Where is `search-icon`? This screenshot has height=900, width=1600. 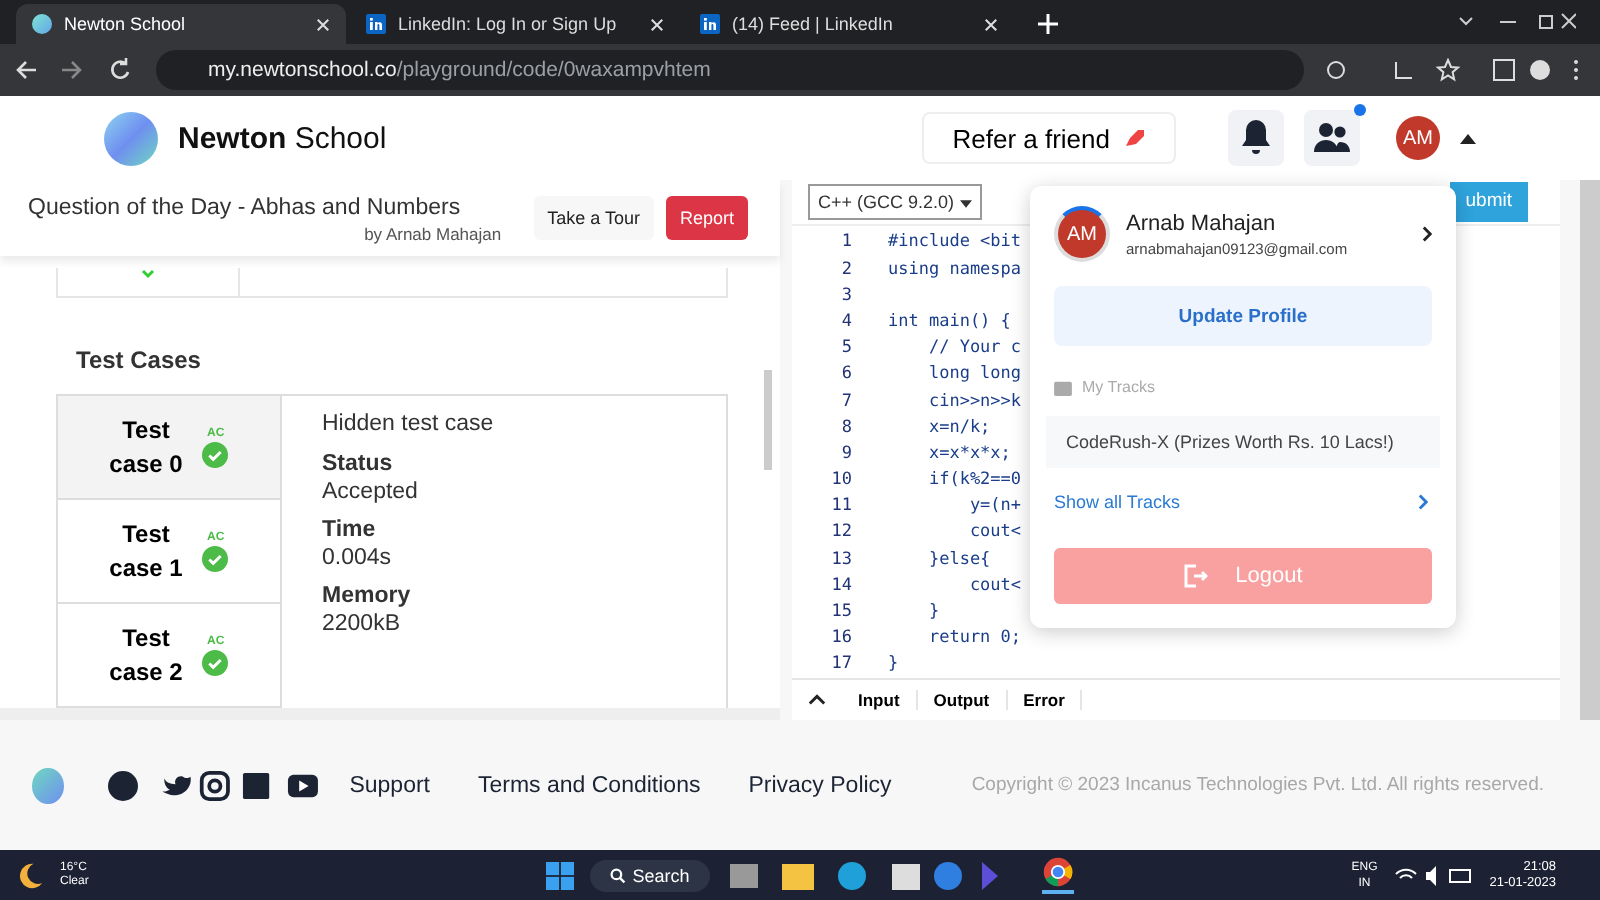 search-icon is located at coordinates (618, 875).